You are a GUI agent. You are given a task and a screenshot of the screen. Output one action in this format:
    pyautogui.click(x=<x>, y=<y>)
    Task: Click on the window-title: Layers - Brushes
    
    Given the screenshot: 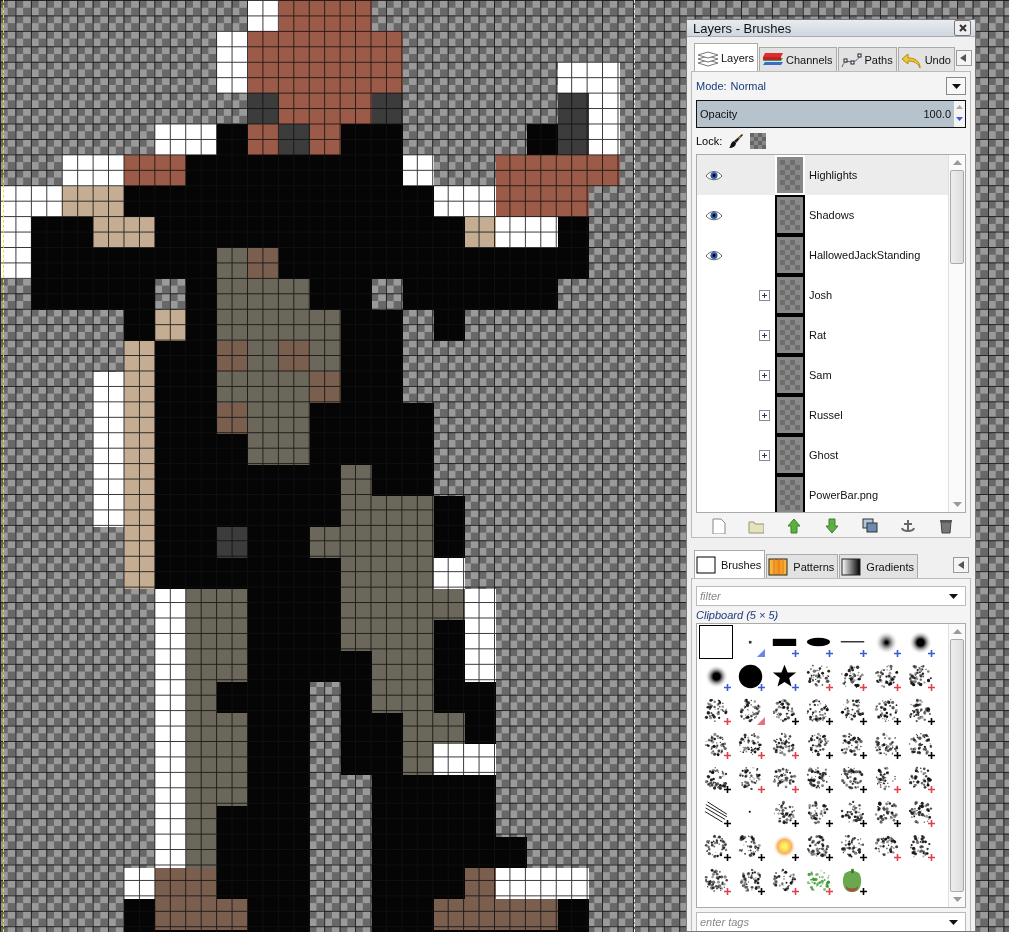 What is the action you would take?
    pyautogui.click(x=743, y=28)
    